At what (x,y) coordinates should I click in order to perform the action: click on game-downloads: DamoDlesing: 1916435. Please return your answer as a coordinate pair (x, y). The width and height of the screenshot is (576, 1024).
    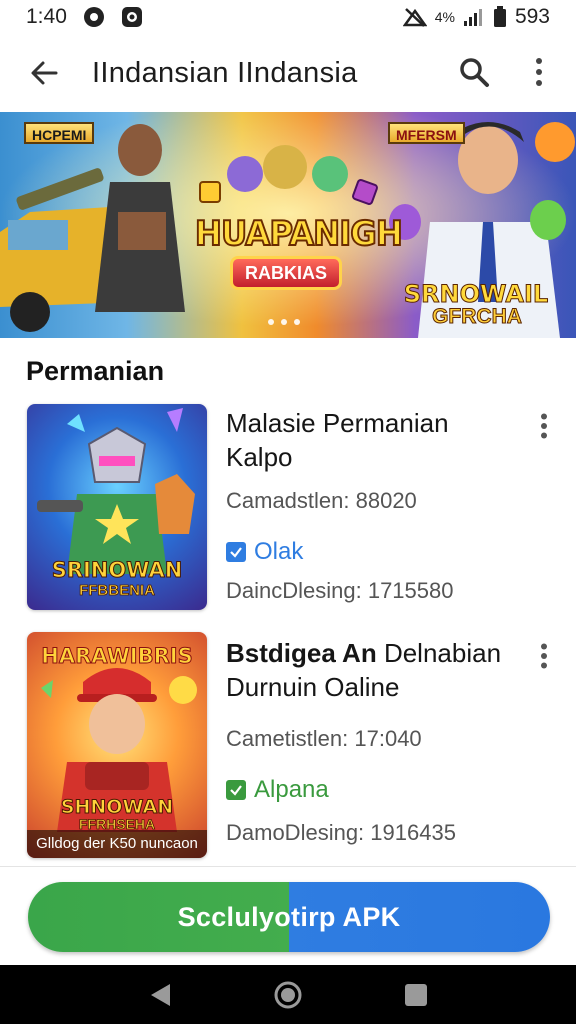
    Looking at the image, I should click on (341, 832).